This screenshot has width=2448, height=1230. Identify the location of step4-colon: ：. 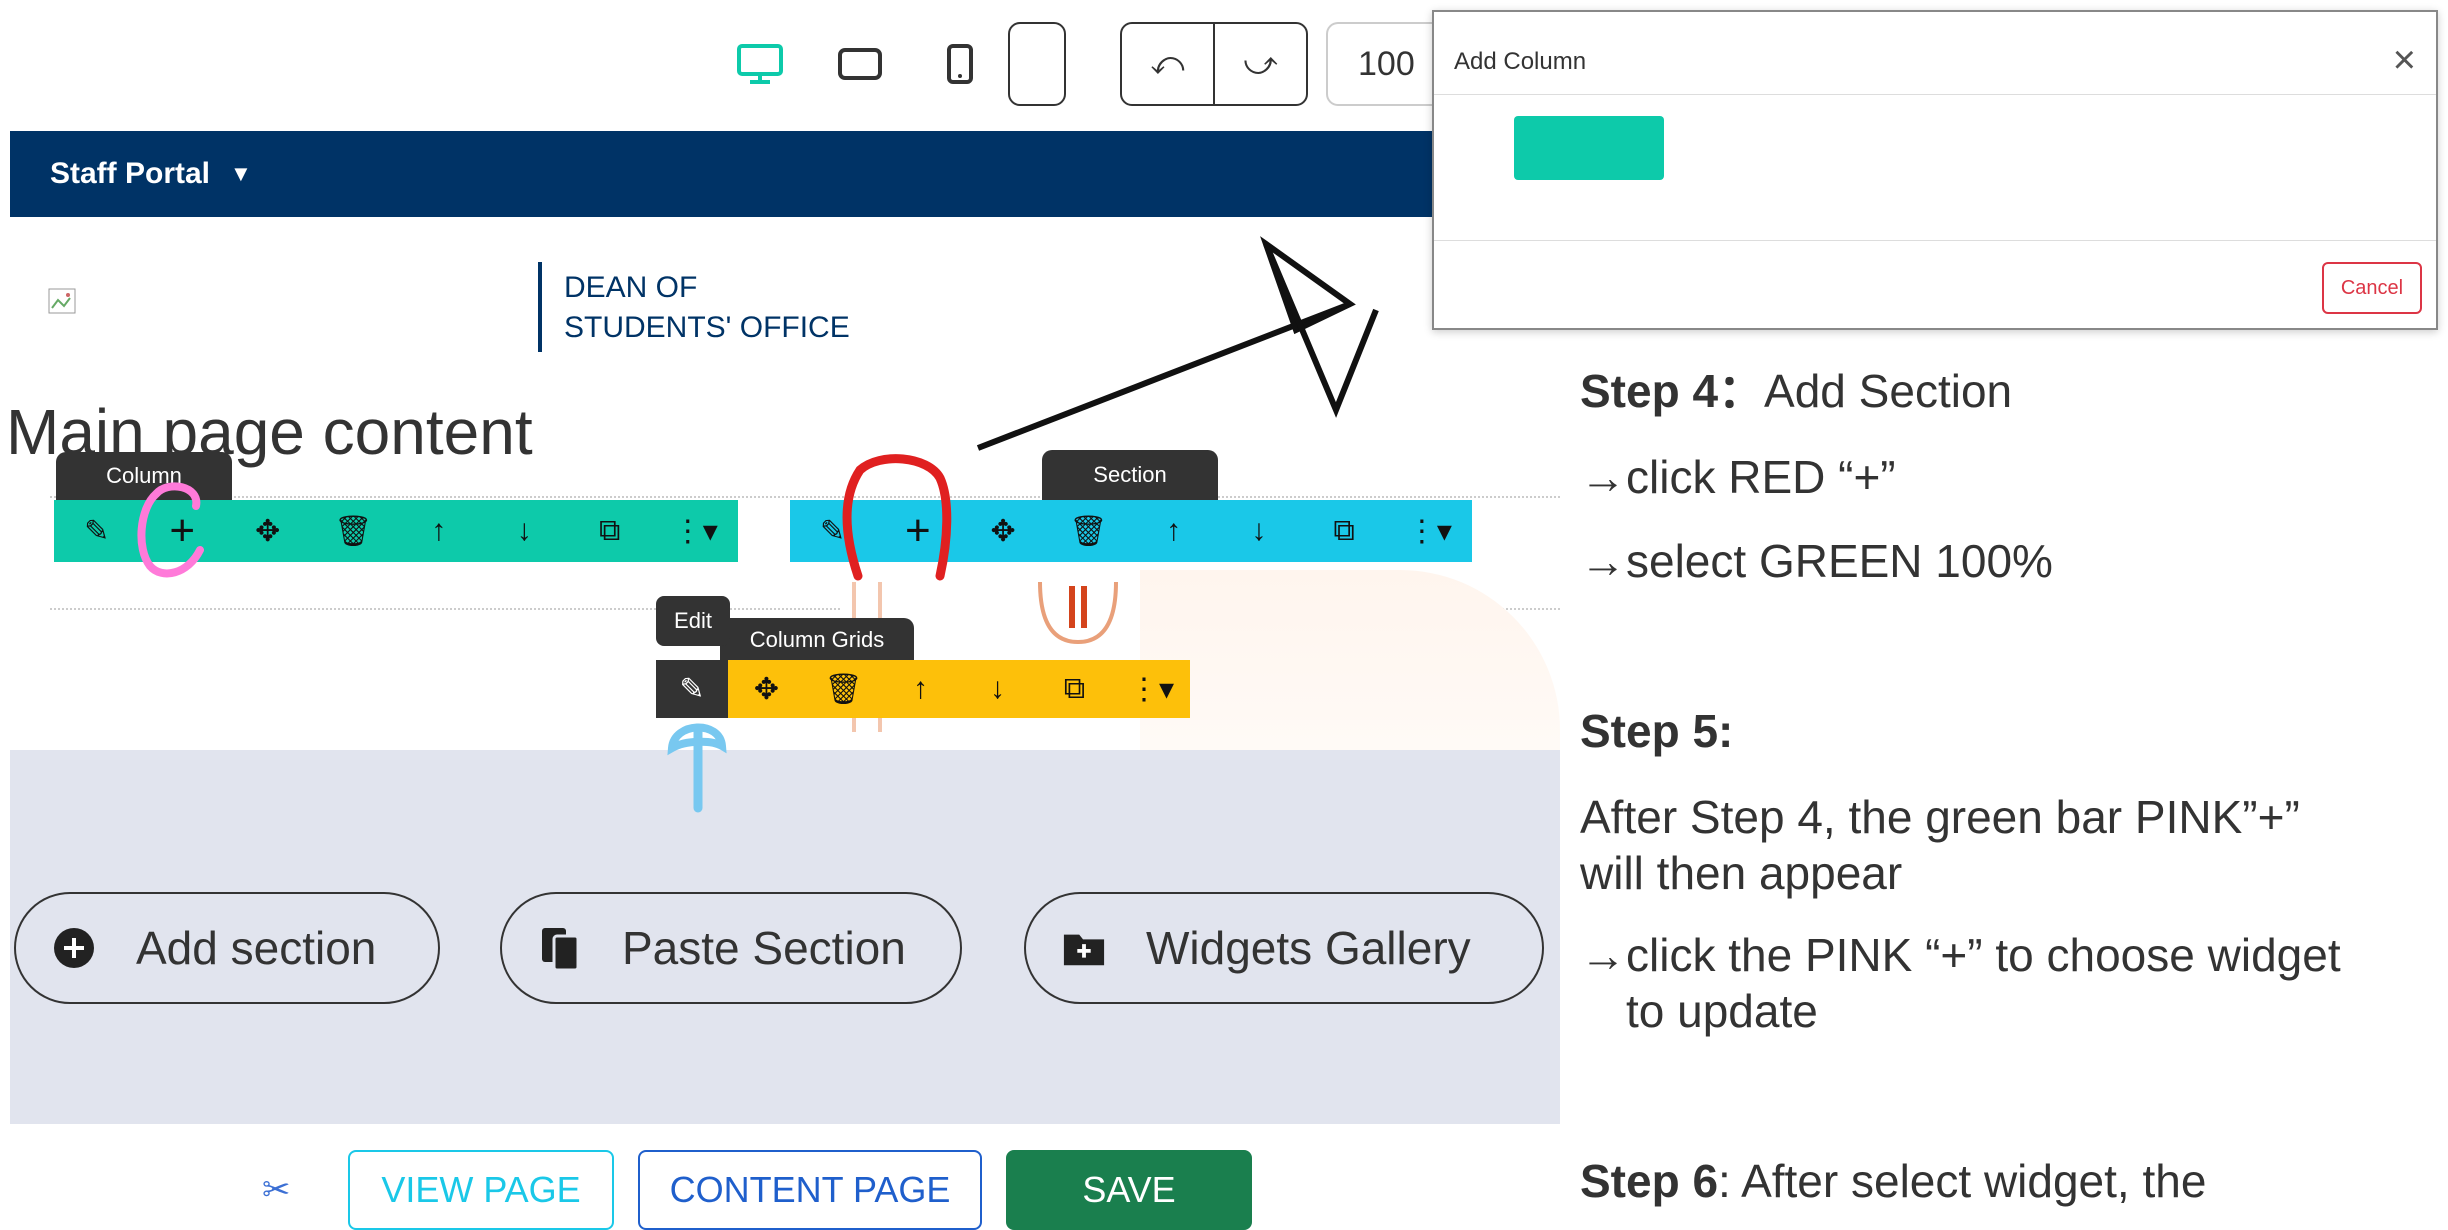
(1741, 391).